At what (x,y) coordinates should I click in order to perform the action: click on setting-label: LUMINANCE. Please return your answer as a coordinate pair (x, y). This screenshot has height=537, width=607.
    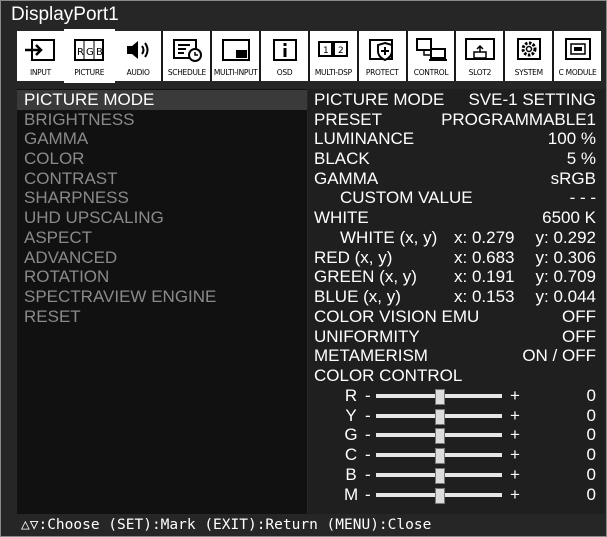
    Looking at the image, I should click on (364, 138).